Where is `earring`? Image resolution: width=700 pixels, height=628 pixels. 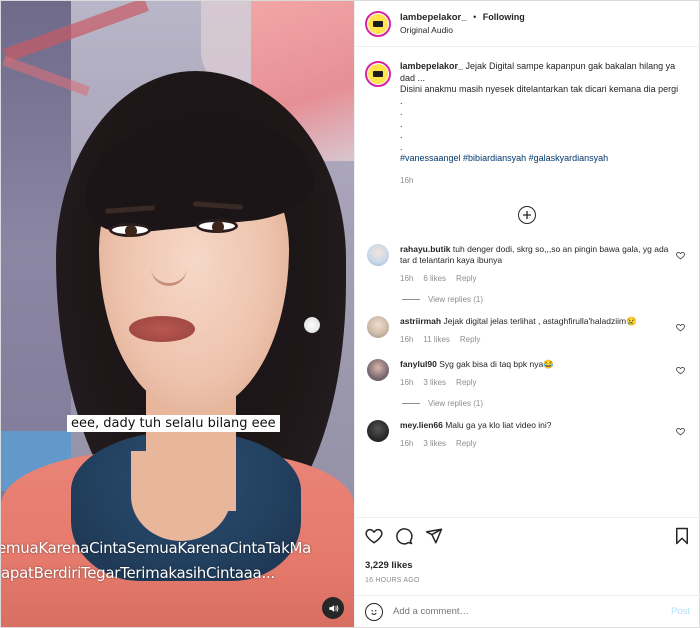 earring is located at coordinates (312, 325).